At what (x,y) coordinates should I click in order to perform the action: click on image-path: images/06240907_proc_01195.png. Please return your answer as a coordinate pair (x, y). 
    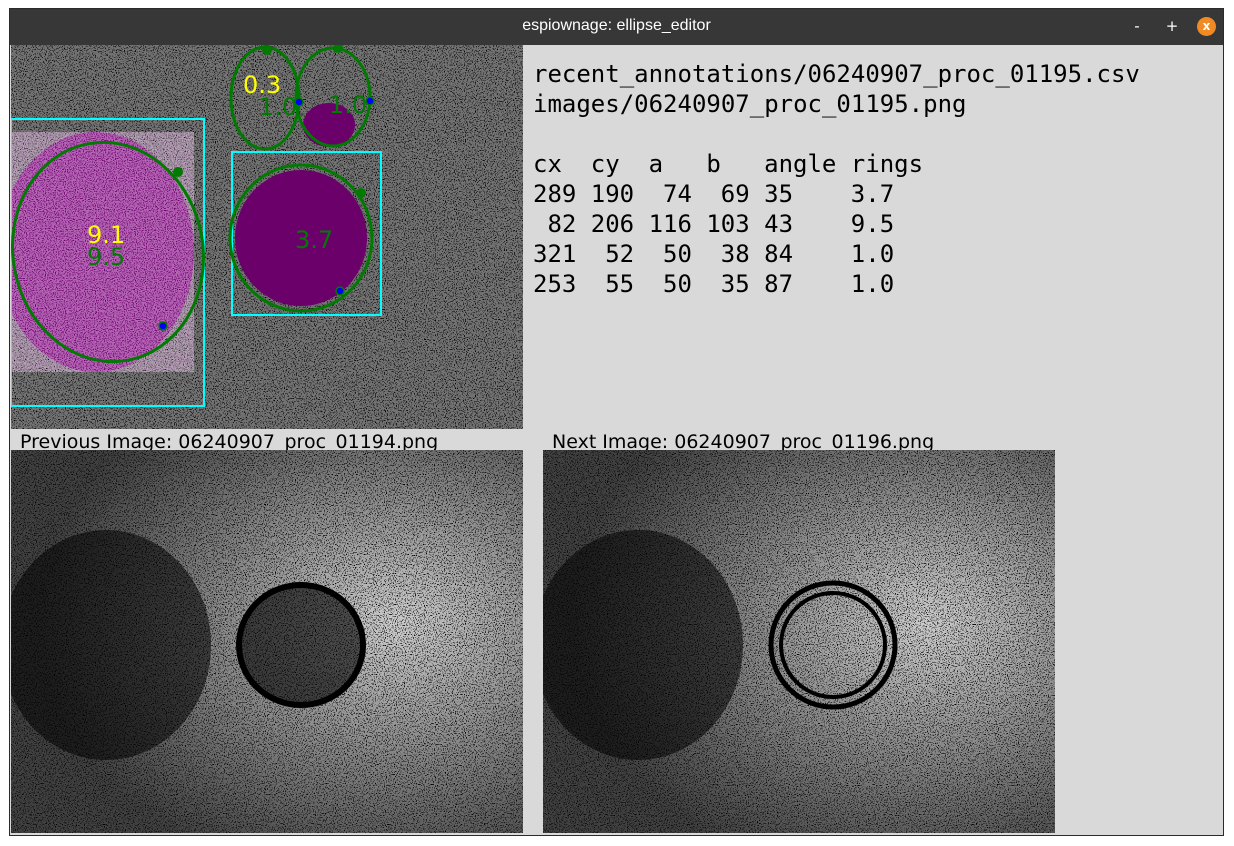
    Looking at the image, I should click on (750, 104).